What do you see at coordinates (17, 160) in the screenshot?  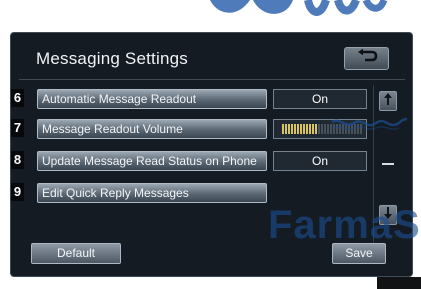 I see `setting-number-8: 8` at bounding box center [17, 160].